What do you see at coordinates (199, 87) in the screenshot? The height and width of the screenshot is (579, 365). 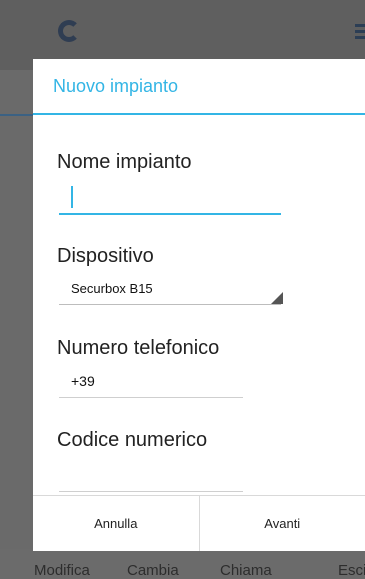 I see `dialog-header: Nuovo impianto` at bounding box center [199, 87].